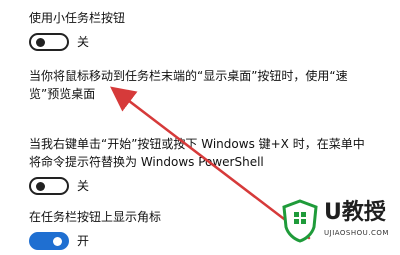 Image resolution: width=400 pixels, height=255 pixels. I want to click on small-taskbar-buttons-state: 关, so click(83, 42).